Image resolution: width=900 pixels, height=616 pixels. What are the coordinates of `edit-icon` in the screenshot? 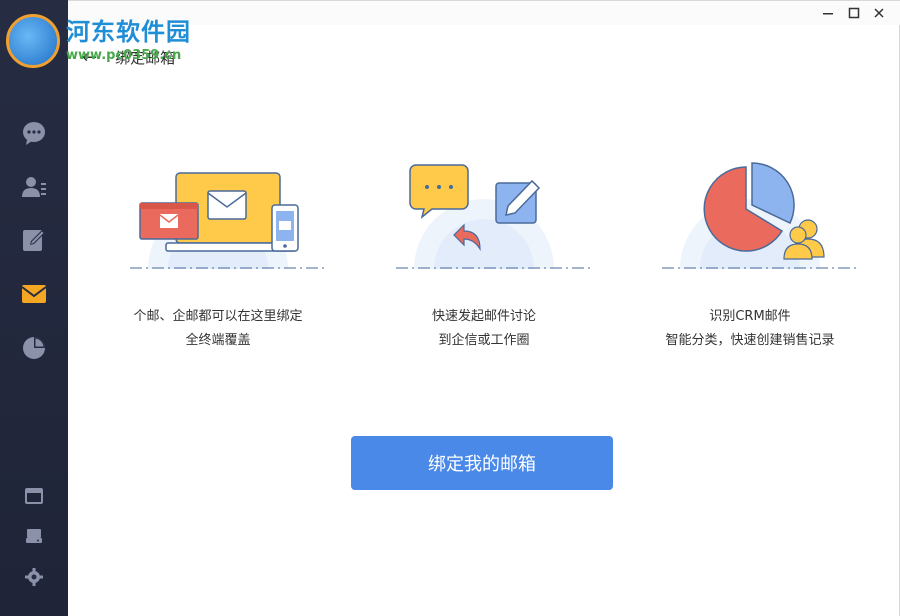 It's located at (34, 240).